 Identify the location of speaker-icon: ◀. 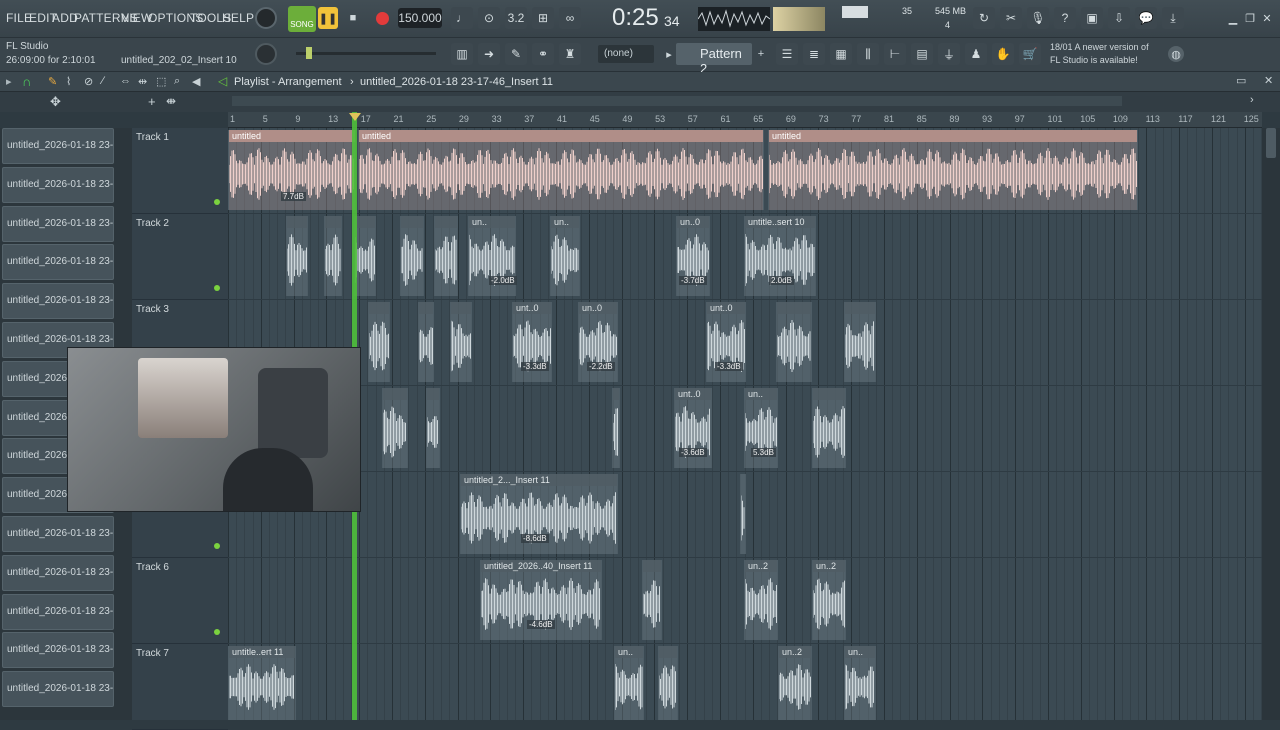
(196, 81).